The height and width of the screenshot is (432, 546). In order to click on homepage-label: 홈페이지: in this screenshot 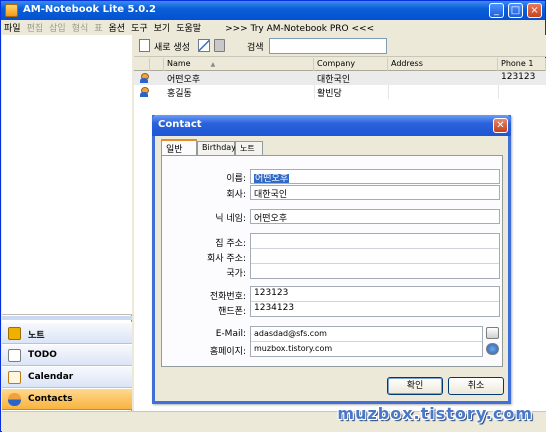, I will do `click(227, 352)`.